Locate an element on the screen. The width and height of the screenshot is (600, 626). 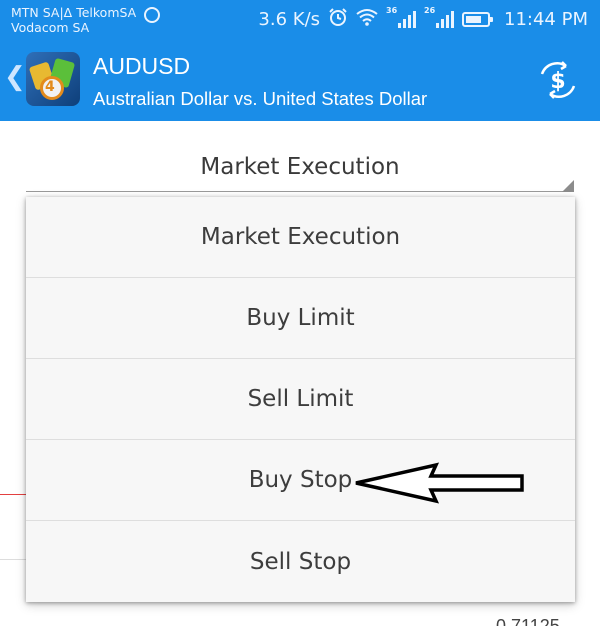
left-arrow-annotation is located at coordinates (439, 483).